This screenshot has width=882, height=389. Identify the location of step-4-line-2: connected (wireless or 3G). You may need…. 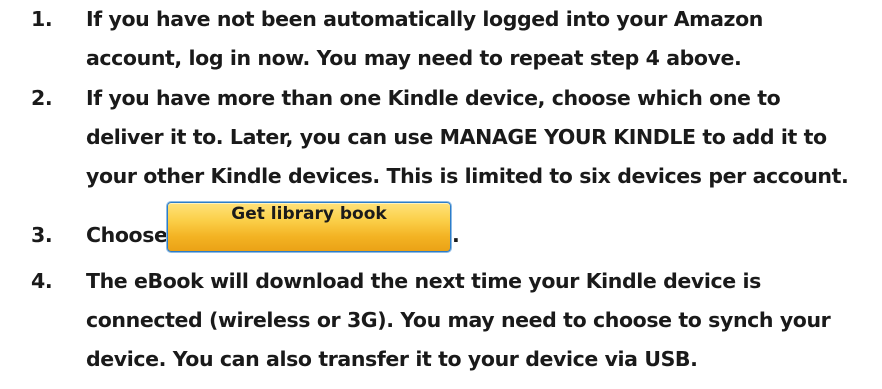
(458, 320).